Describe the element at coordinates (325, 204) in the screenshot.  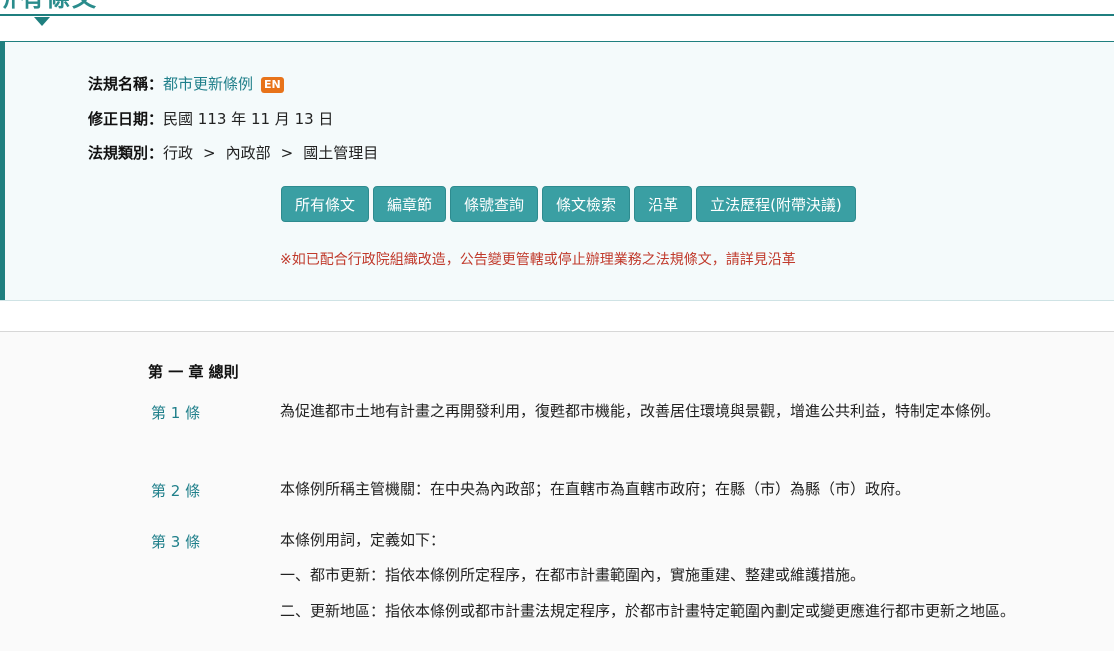
I see `tab-all-articles: 所有條文` at that location.